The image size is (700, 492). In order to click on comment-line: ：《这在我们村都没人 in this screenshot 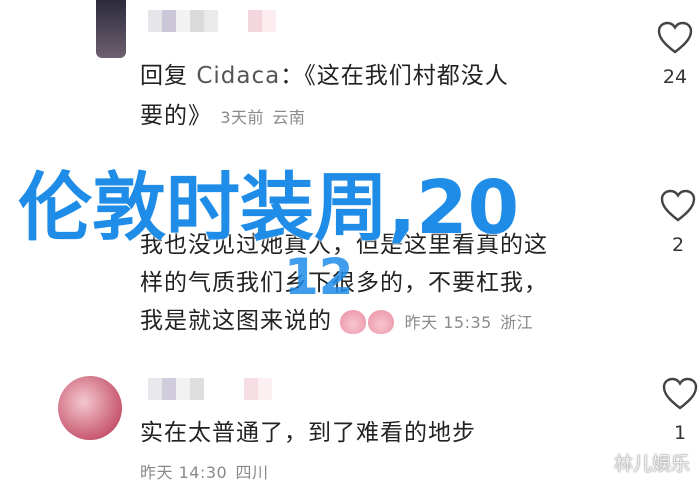, I will do `click(394, 76)`.